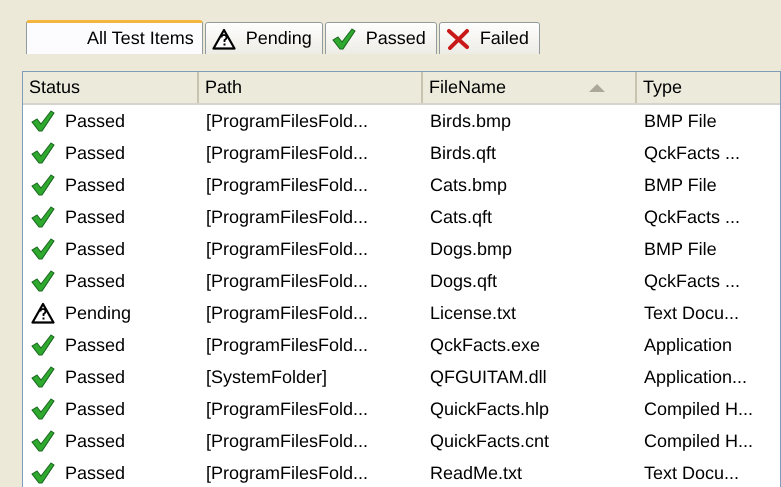 The width and height of the screenshot is (781, 487). Describe the element at coordinates (468, 185) in the screenshot. I see `table-cell-text: Cats.bmp` at that location.